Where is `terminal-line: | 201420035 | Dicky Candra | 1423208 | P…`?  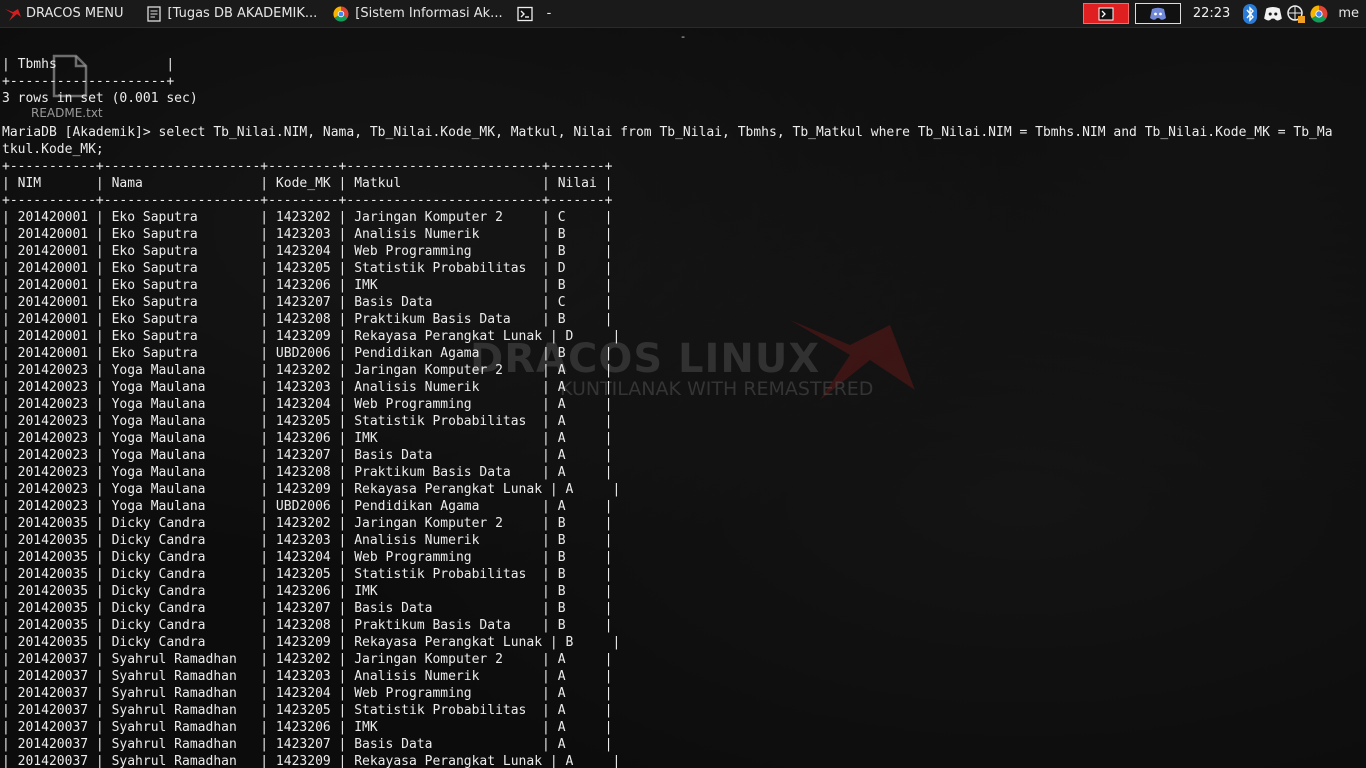 terminal-line: | 201420035 | Dicky Candra | 1423208 | P… is located at coordinates (307, 625).